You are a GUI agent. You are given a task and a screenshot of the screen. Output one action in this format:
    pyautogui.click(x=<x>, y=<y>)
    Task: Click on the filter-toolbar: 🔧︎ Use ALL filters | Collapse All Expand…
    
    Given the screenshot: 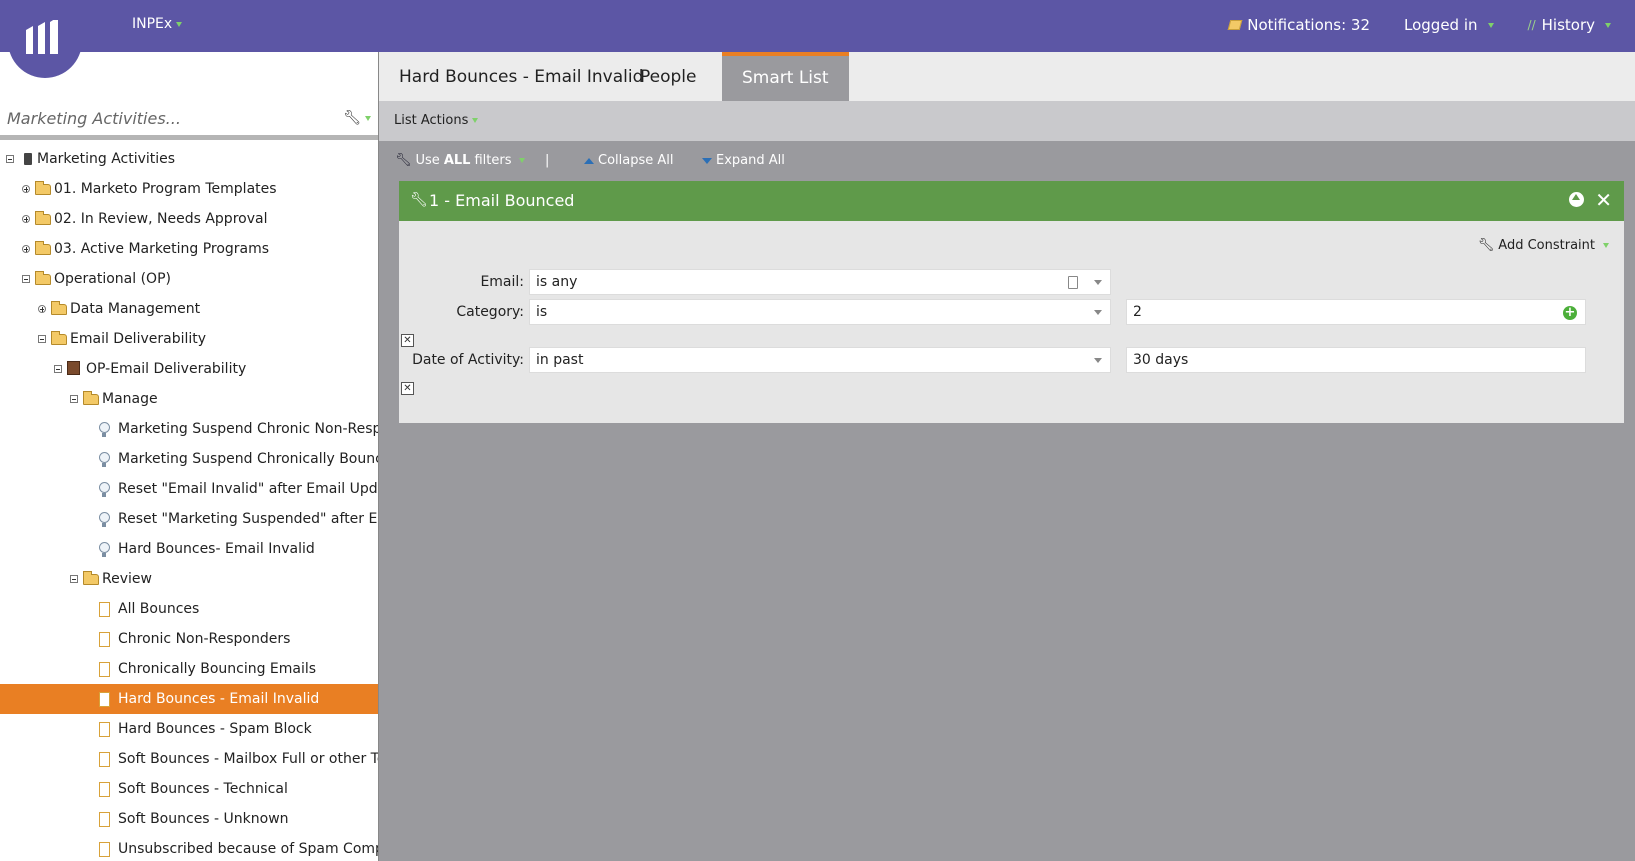 What is the action you would take?
    pyautogui.click(x=1007, y=161)
    